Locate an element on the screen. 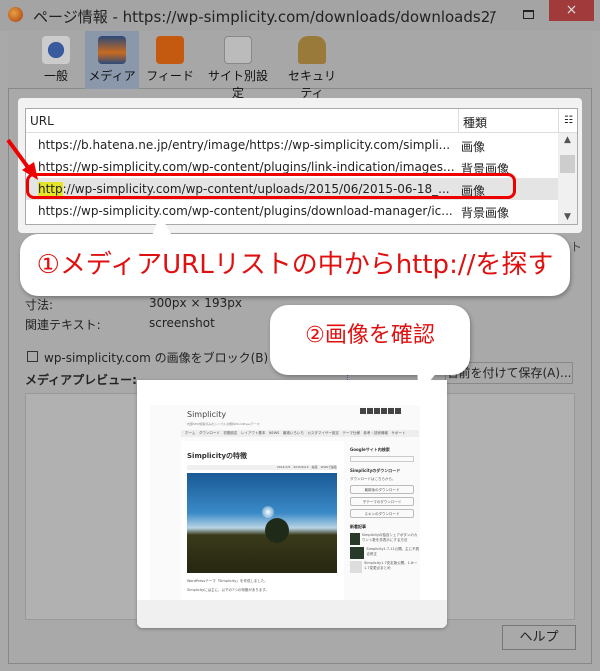 The width and height of the screenshot is (600, 671). close-button: × is located at coordinates (571, 10).